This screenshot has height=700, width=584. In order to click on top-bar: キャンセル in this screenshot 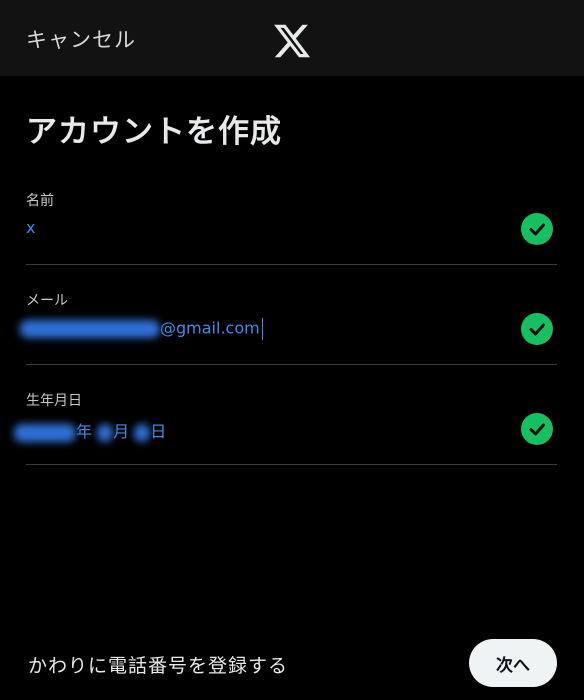, I will do `click(292, 38)`.